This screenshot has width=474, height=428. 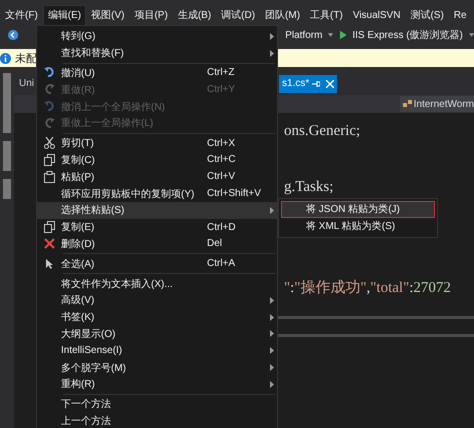 I want to click on menu-bar-item: Re, so click(x=460, y=15).